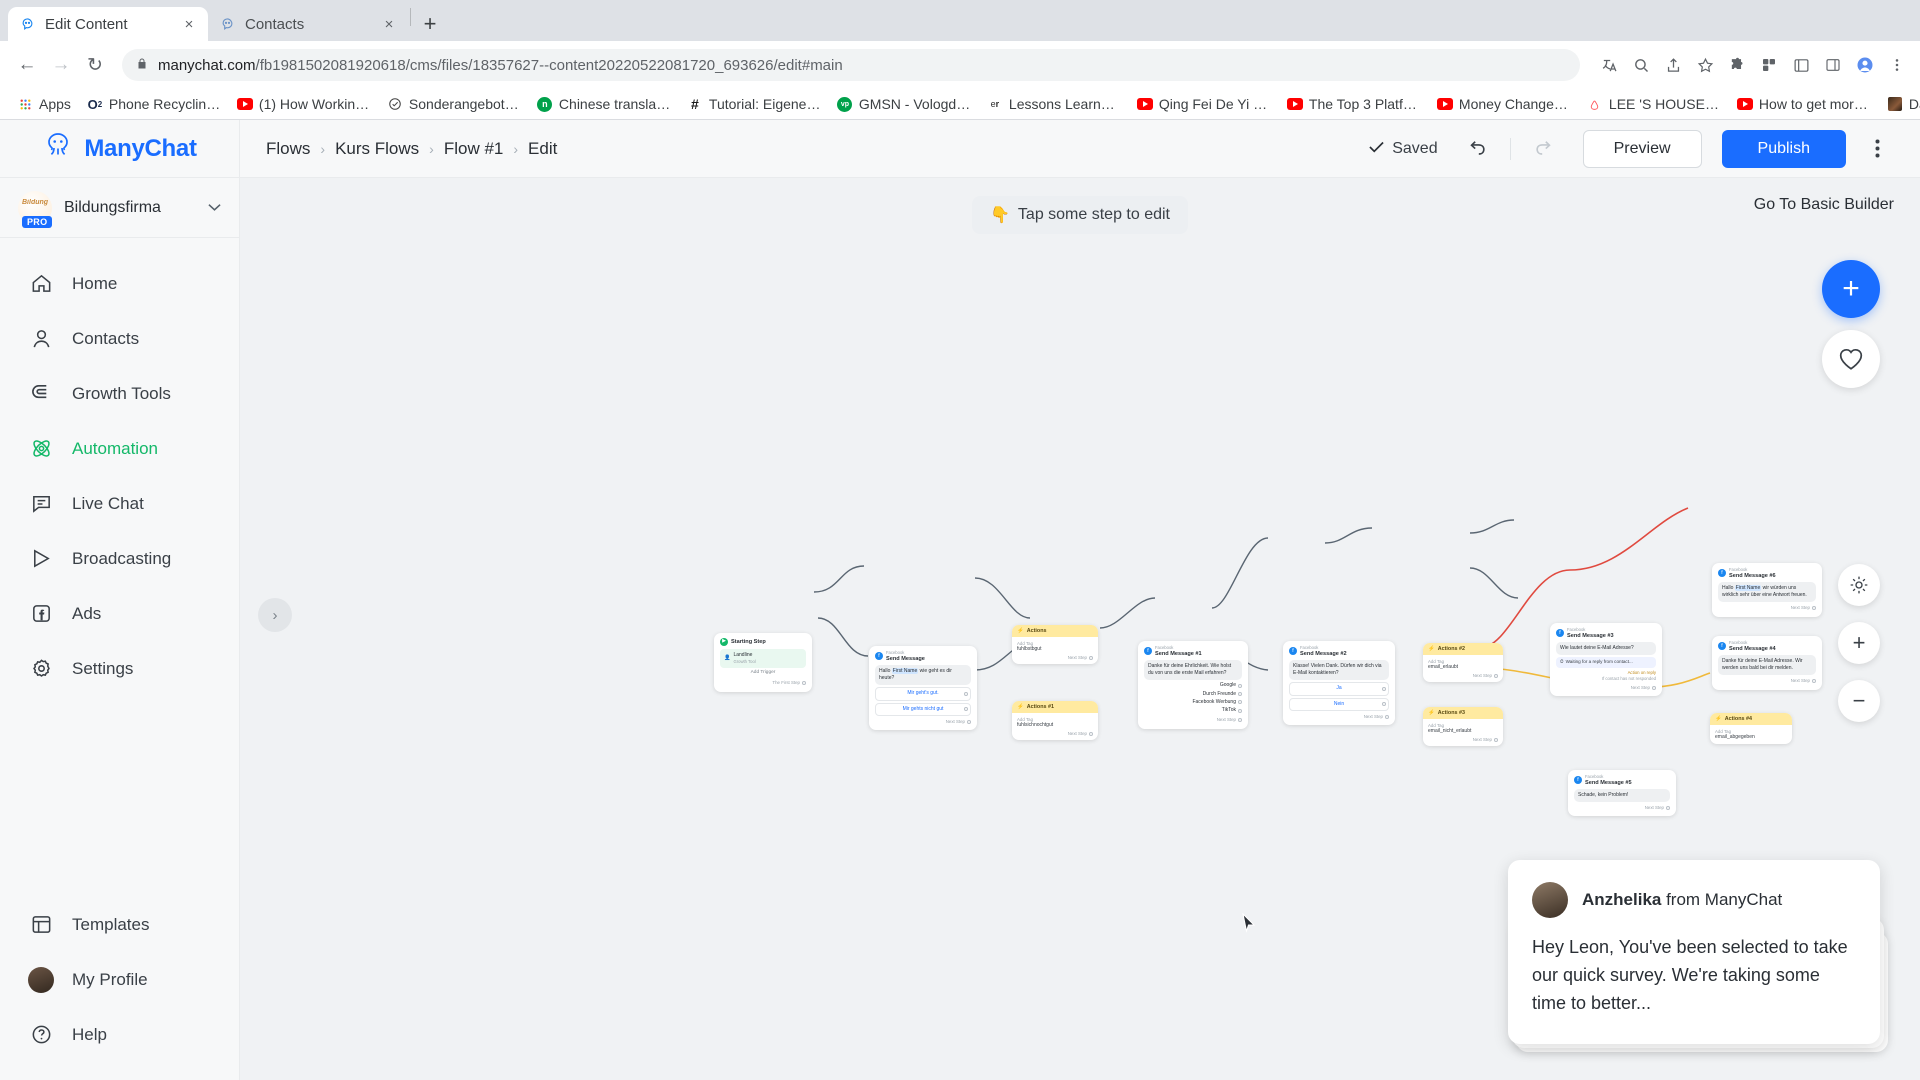 This screenshot has height=1080, width=1920. Describe the element at coordinates (112, 207) in the screenshot. I see `account-name: Bildungsfirma` at that location.